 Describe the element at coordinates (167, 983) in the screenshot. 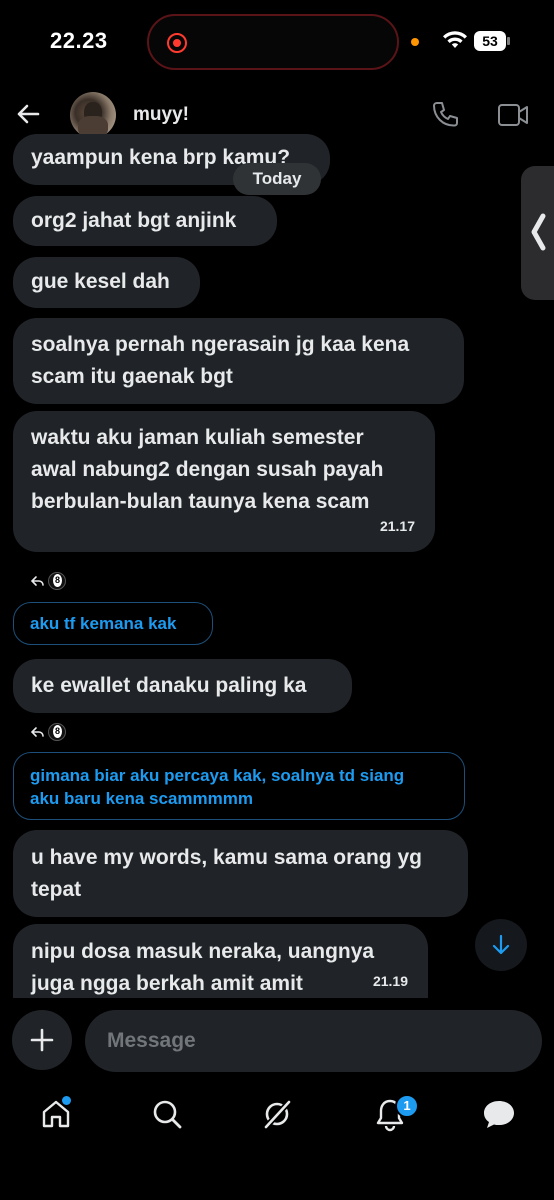

I see `message-text: juga ngga berkah amit amit` at that location.